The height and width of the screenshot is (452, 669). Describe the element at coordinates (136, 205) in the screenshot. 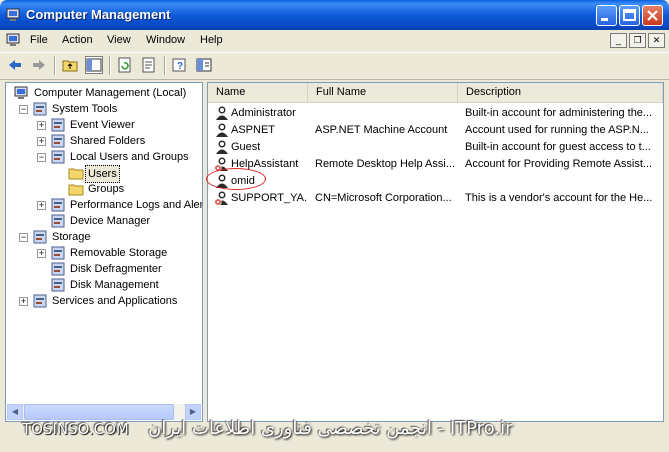

I see `tree-node-label: Performance Logs and Alerts` at that location.